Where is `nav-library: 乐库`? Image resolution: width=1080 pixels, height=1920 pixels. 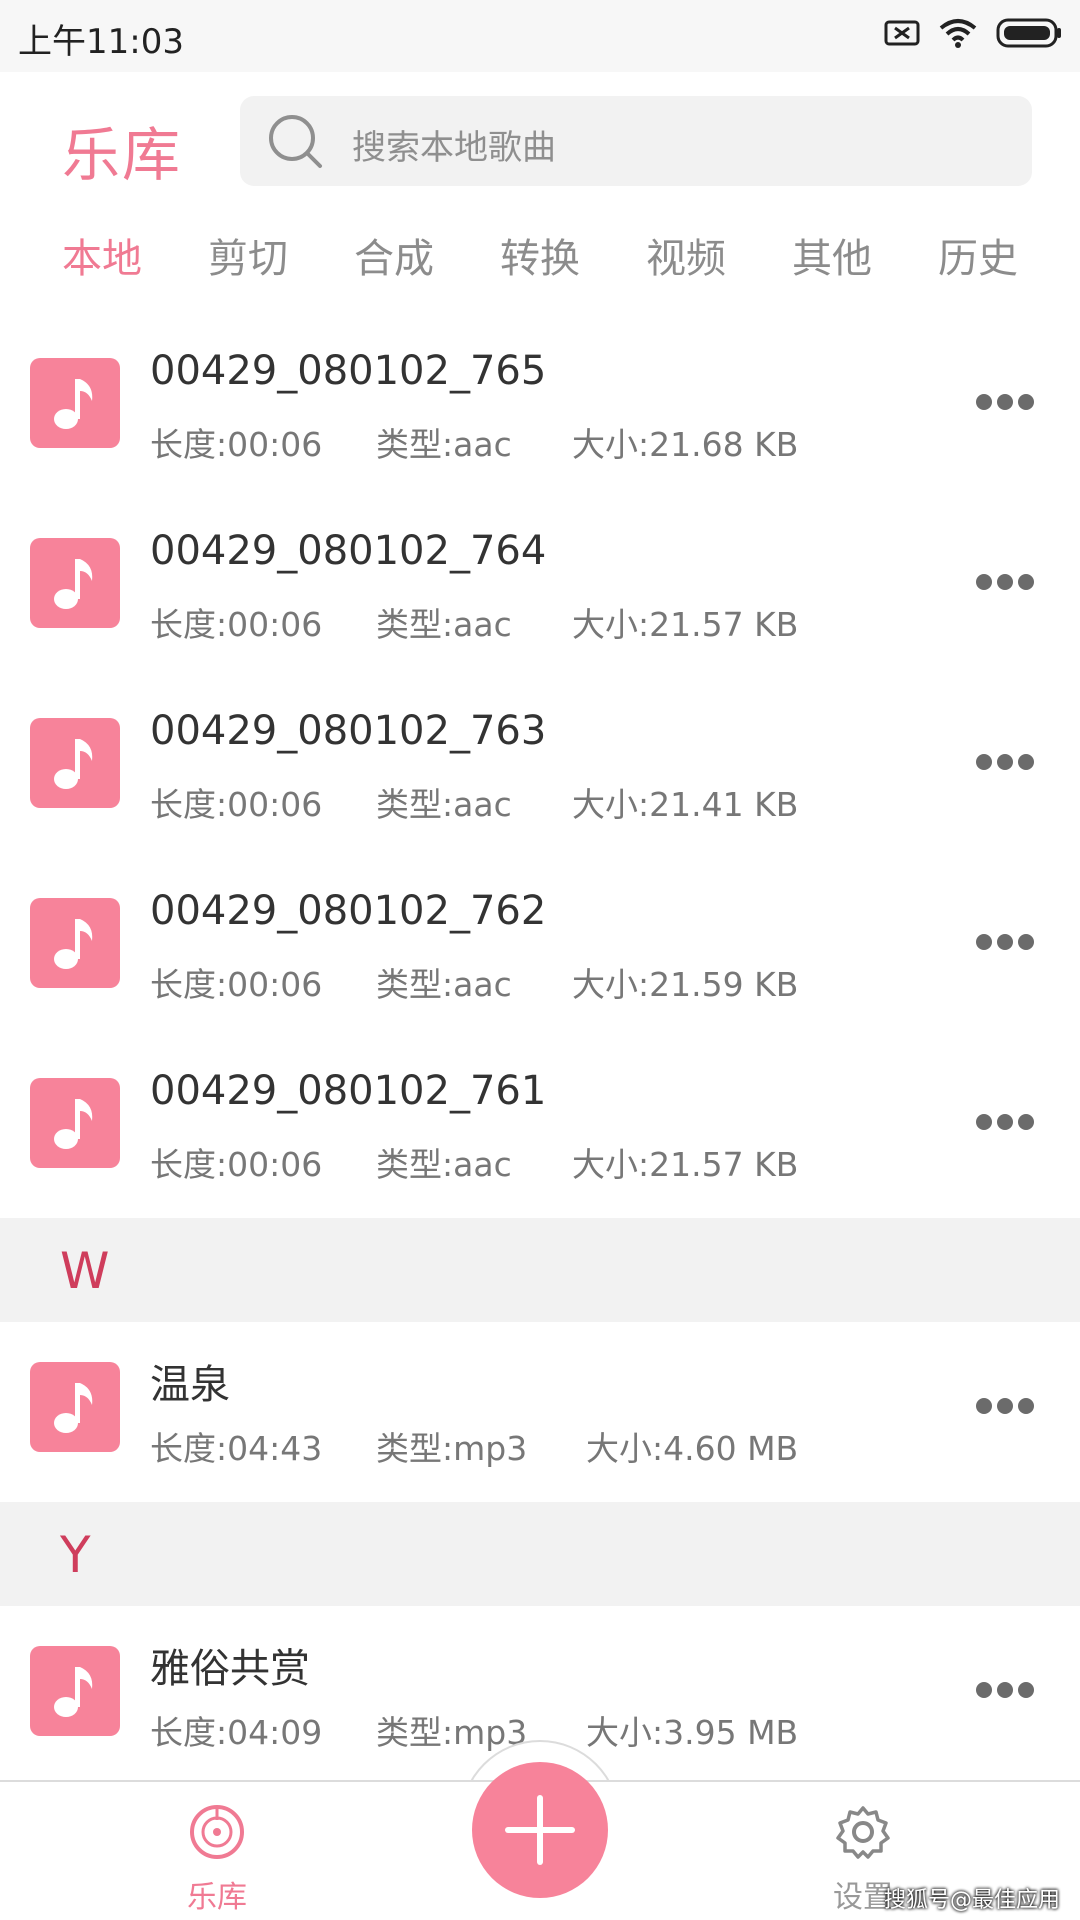
nav-library: 乐库 is located at coordinates (217, 1859).